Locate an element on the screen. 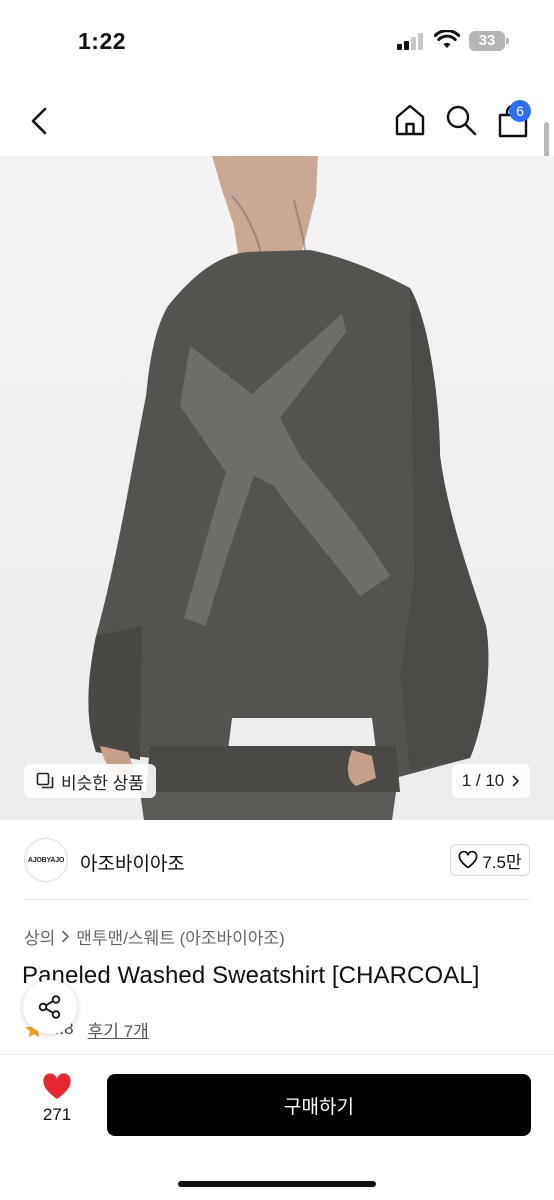 The width and height of the screenshot is (554, 1200). wishlist-button: 271 is located at coordinates (57, 1105).